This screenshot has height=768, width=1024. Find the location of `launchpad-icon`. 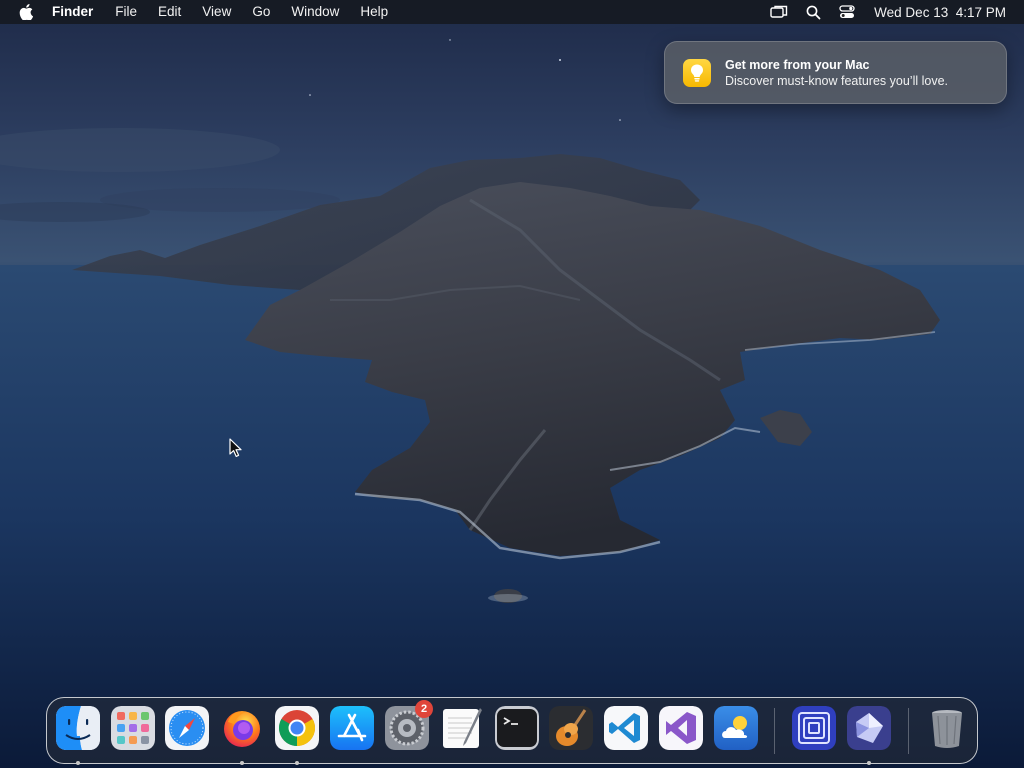

launchpad-icon is located at coordinates (133, 728).